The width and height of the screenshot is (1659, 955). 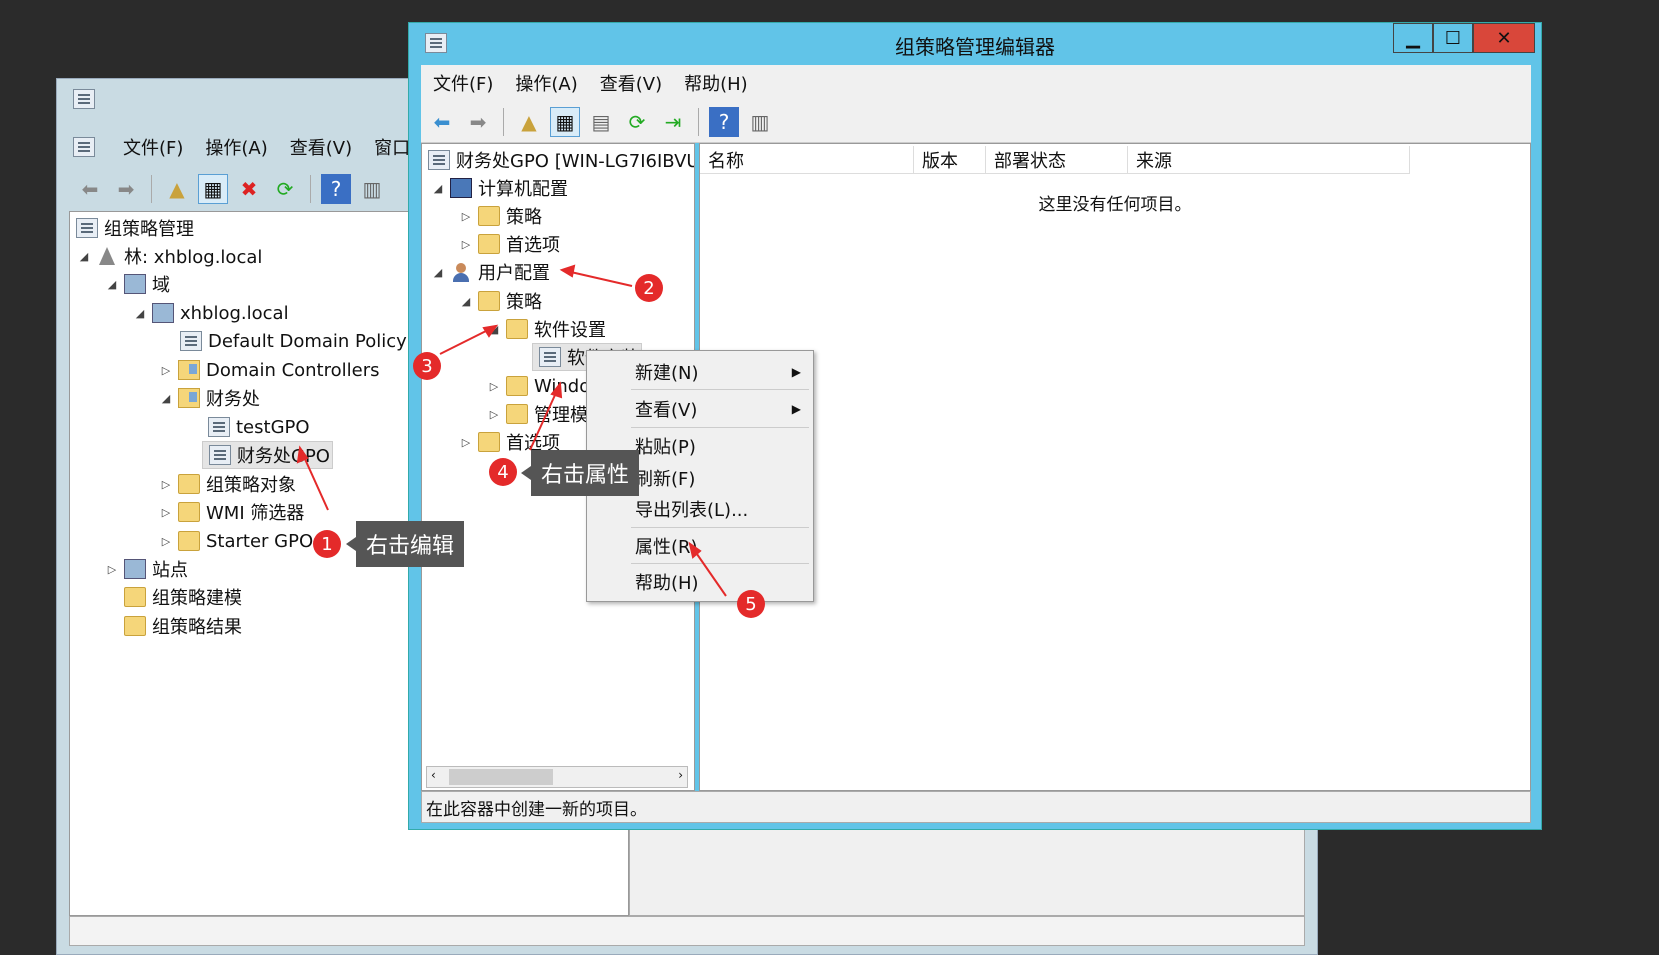 What do you see at coordinates (673, 122) in the screenshot?
I see `export-list-icon: ⇥` at bounding box center [673, 122].